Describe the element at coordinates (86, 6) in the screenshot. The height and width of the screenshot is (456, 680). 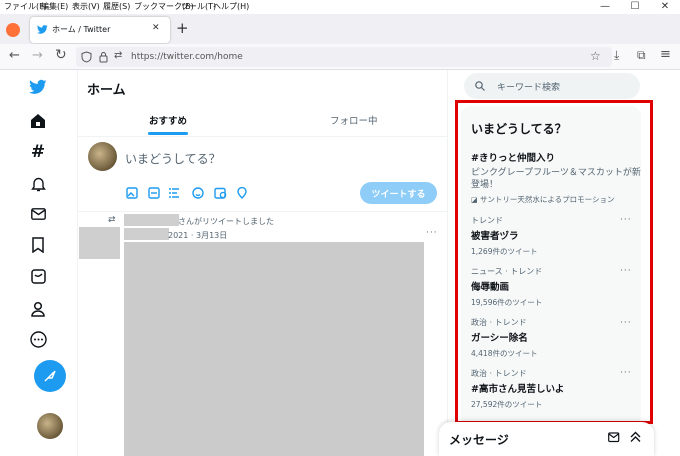
I see `menu-view: 表示(V)` at that location.